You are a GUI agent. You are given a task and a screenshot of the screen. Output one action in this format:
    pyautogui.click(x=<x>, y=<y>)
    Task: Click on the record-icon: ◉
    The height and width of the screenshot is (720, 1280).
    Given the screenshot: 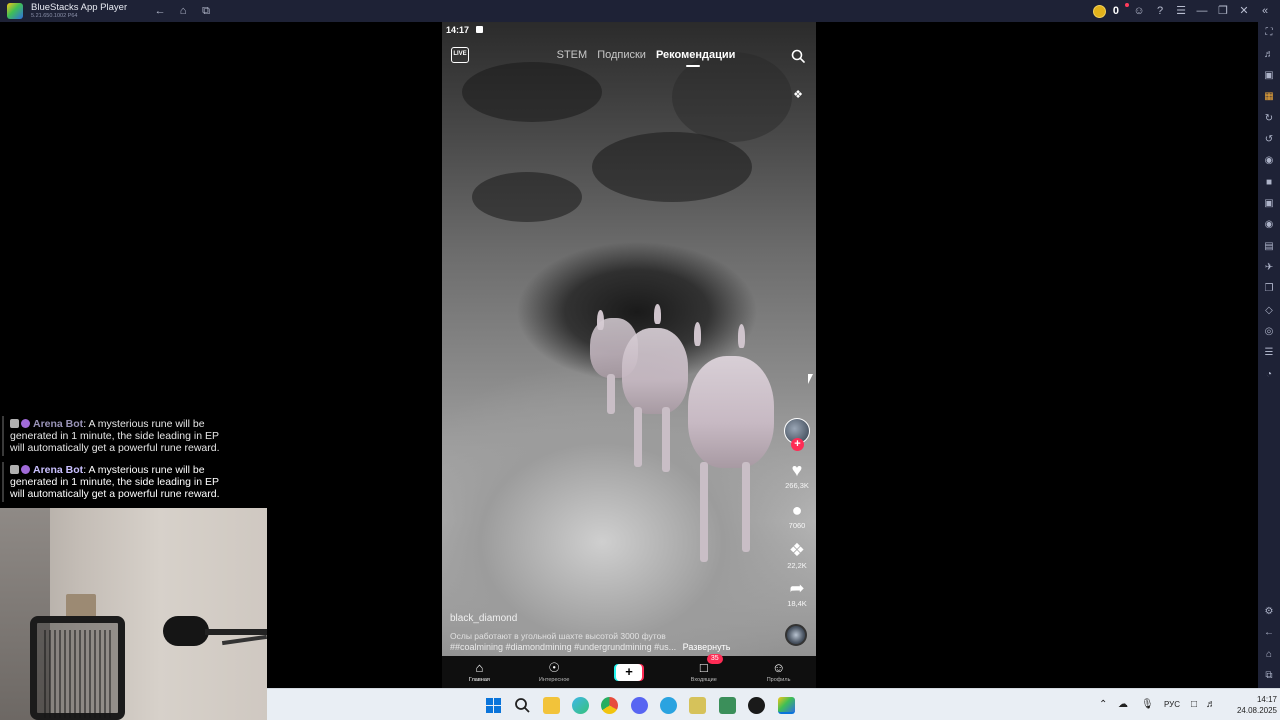 What is the action you would take?
    pyautogui.click(x=1269, y=225)
    